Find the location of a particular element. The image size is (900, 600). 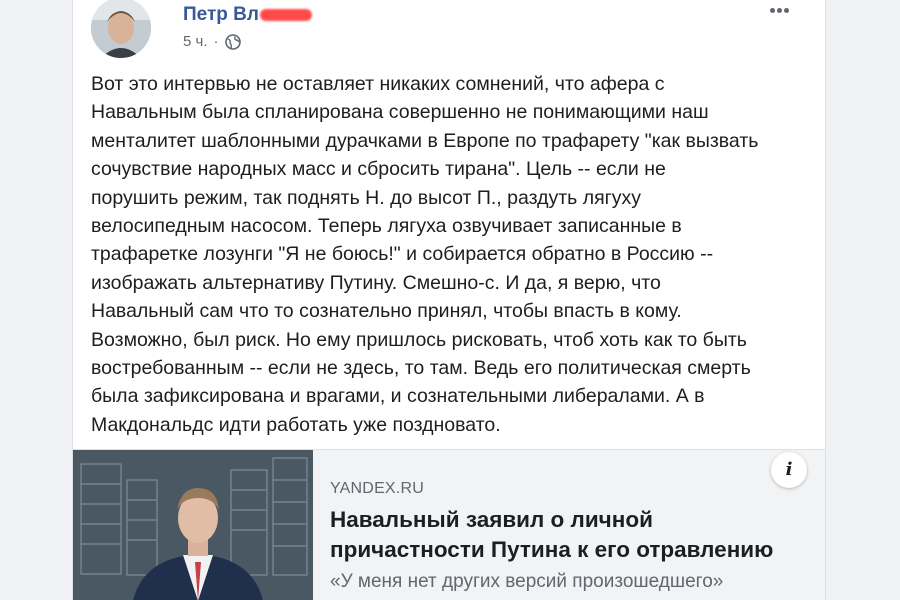

link-headline-line: Навальный заявил о личной is located at coordinates (491, 519).